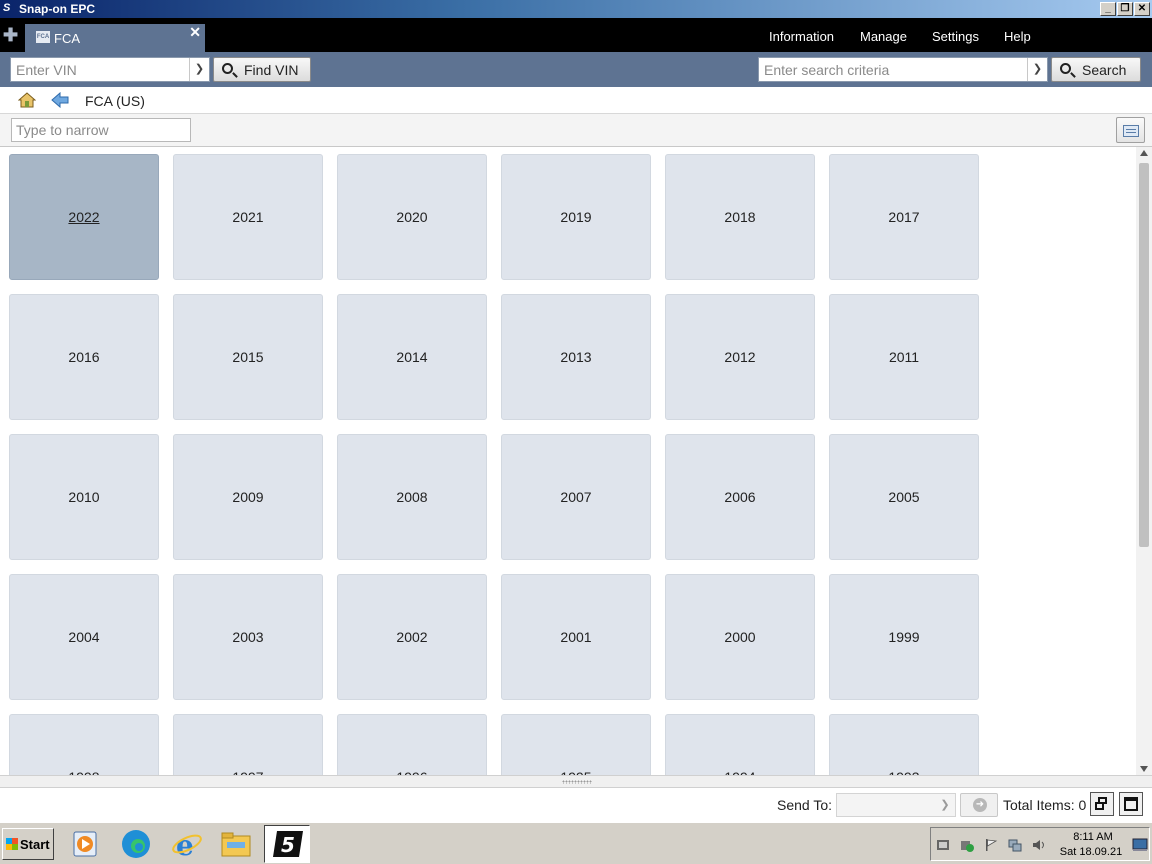  I want to click on year-tile-2009: 2009, so click(248, 497).